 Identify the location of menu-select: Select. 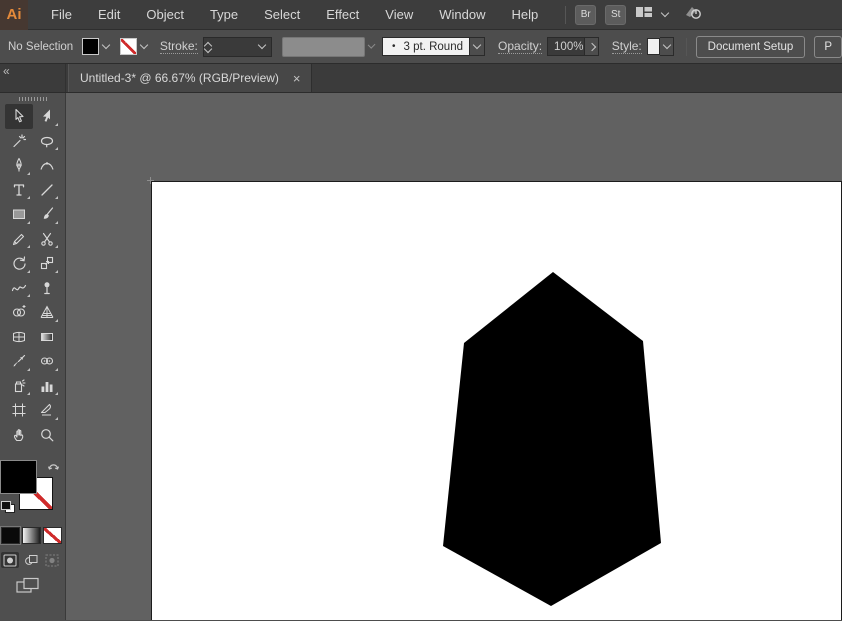
(282, 15).